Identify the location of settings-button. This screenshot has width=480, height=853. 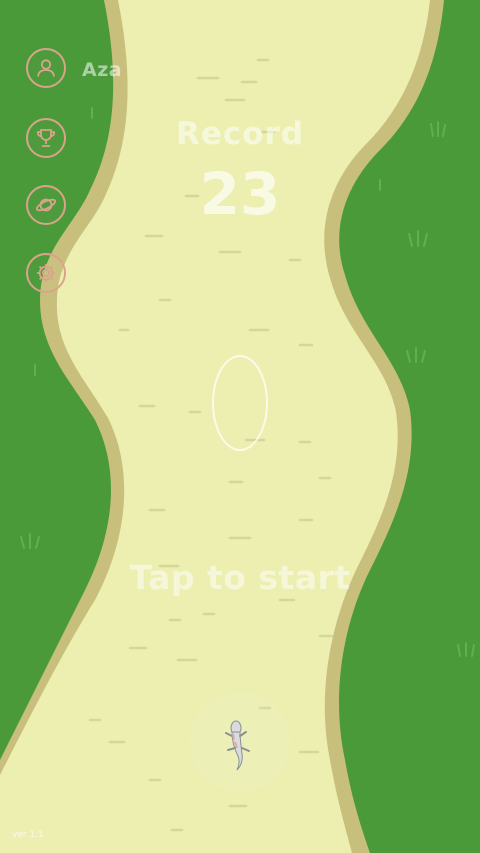
(46, 273).